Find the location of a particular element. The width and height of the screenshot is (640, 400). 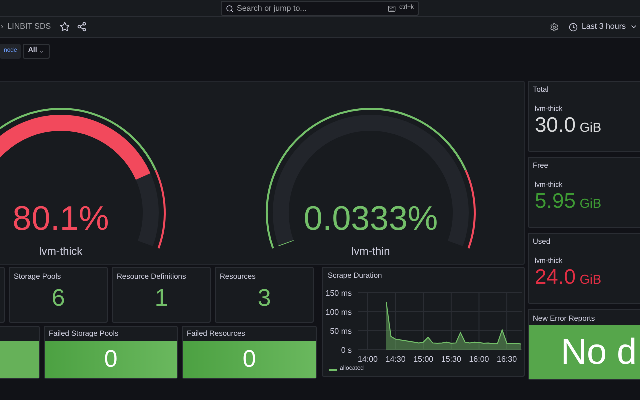

y-axis-label: 50 ms is located at coordinates (341, 331).